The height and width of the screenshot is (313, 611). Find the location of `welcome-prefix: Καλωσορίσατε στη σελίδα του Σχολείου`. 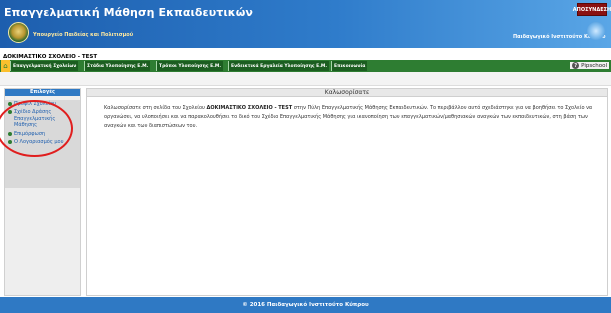

welcome-prefix: Καλωσορίσατε στη σελίδα του Σχολείου is located at coordinates (155, 108).